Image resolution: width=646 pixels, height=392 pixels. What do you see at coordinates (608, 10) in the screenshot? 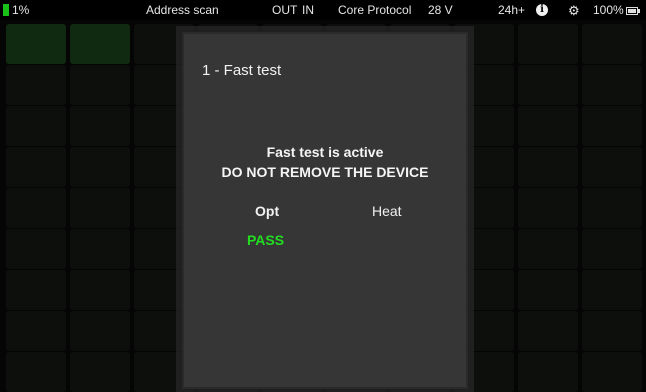
I see `battery-percent: 100%` at bounding box center [608, 10].